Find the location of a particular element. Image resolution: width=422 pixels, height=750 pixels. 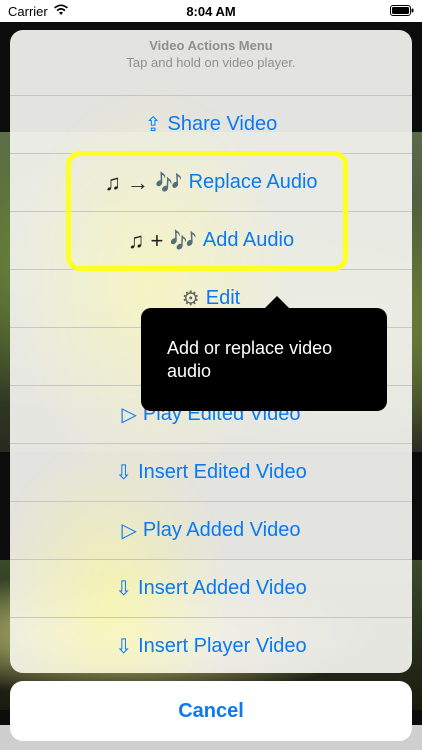

insert-edited-video-button: ⇩ Insert Edited Video is located at coordinates (211, 472).